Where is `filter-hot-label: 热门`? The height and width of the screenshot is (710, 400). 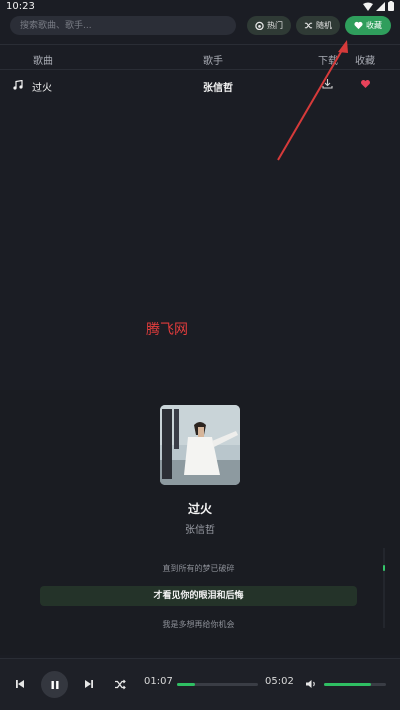
filter-hot-label: 热门 is located at coordinates (275, 25).